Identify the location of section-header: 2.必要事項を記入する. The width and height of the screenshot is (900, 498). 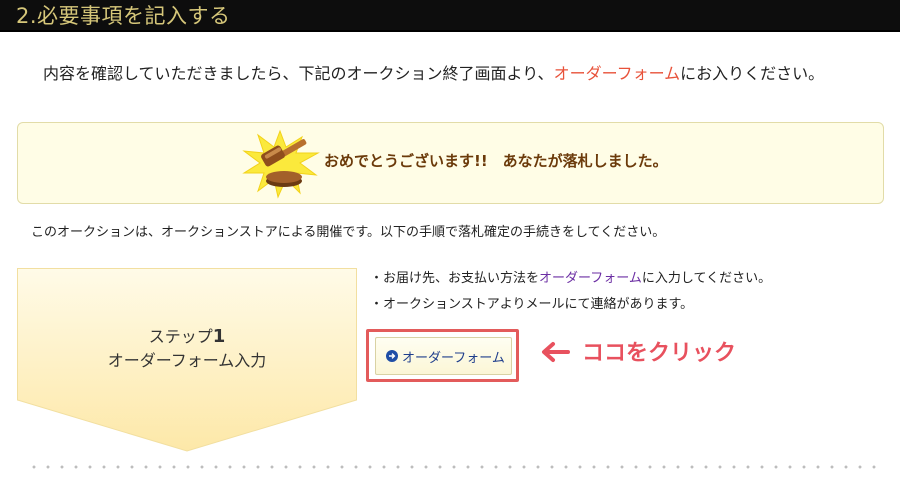
(450, 16).